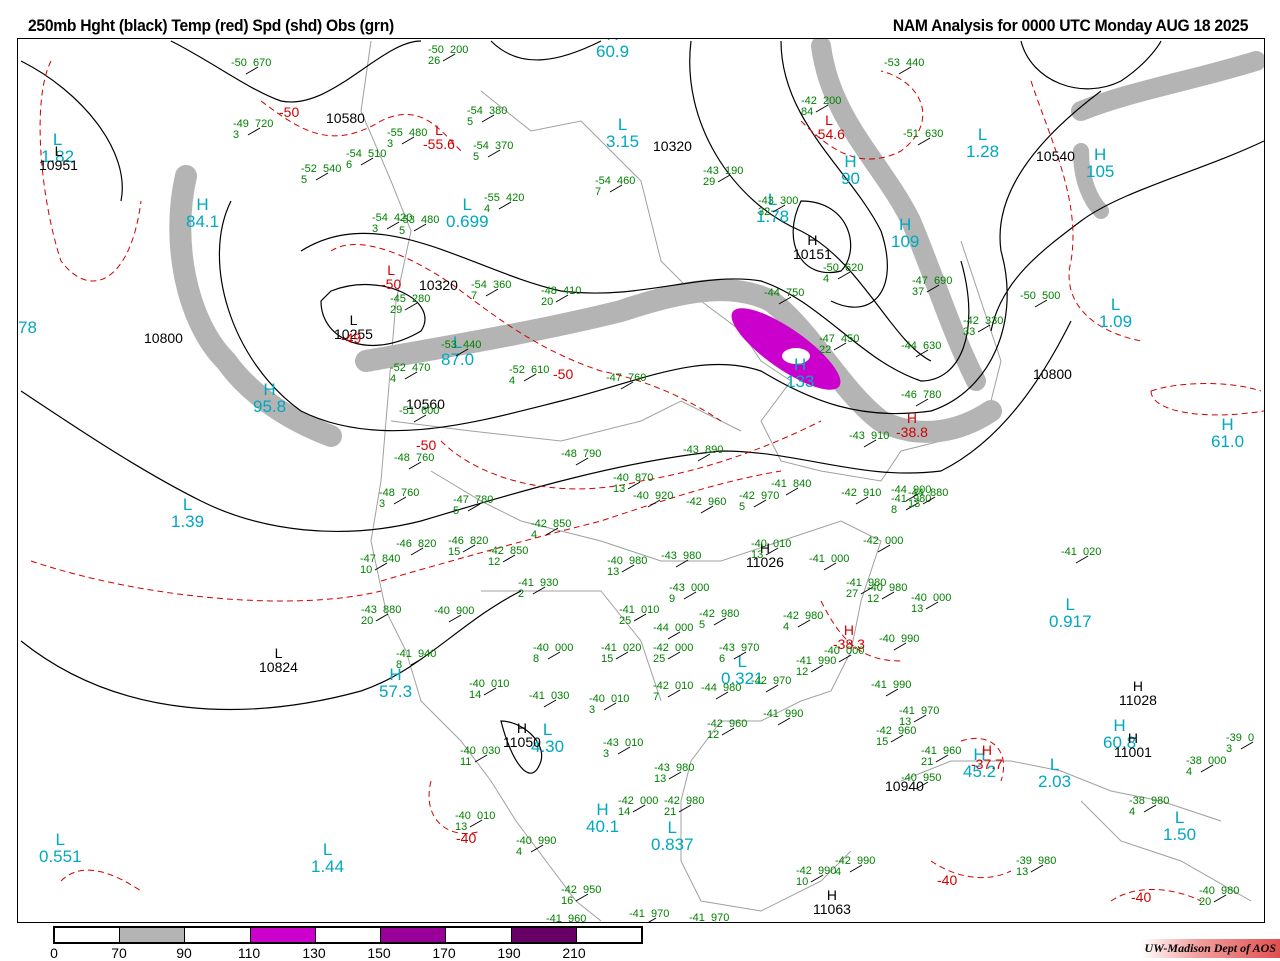  I want to click on station-observation: -47 760, so click(626, 378).